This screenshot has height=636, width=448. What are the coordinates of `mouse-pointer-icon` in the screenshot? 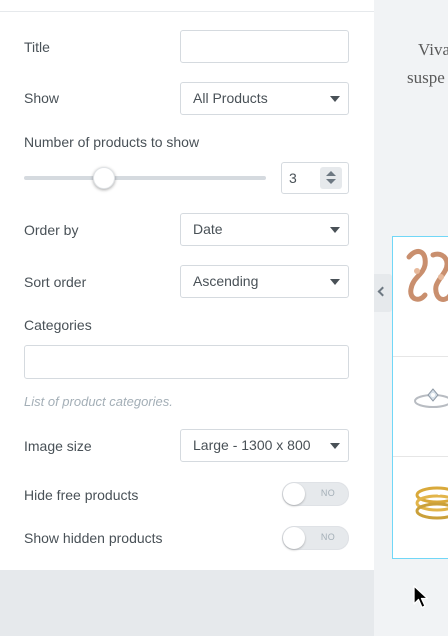 It's located at (421, 597).